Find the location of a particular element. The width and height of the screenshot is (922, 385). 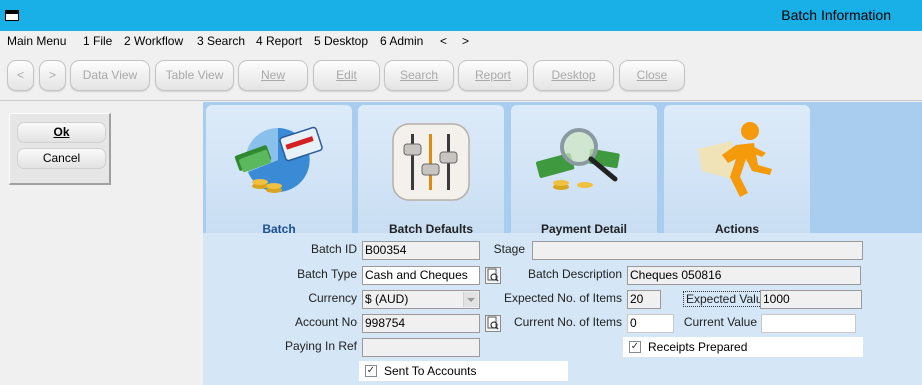

stage-field is located at coordinates (697, 250).